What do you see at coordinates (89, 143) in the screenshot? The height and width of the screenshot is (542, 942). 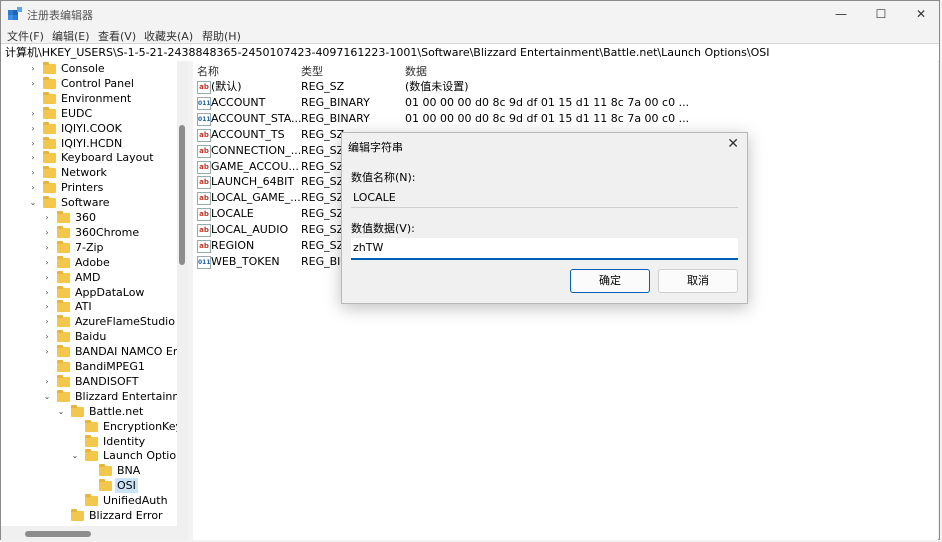 I see `tree-item: › IQIYI.HCDN` at bounding box center [89, 143].